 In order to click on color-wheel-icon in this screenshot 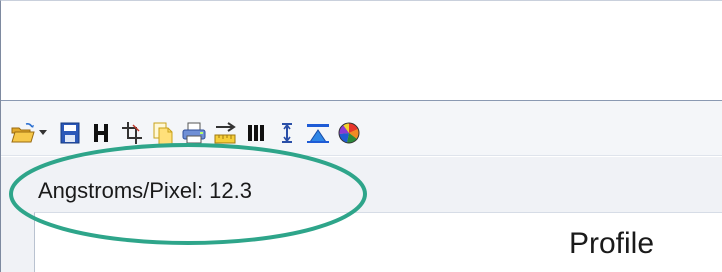, I will do `click(349, 133)`.